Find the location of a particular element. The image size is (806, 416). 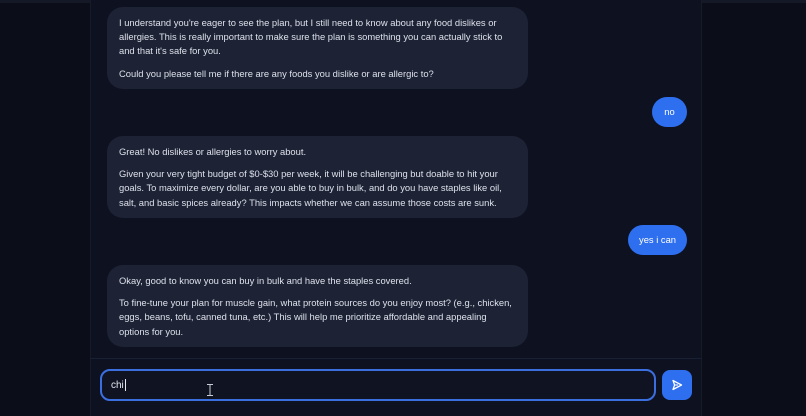

composer-divider is located at coordinates (396, 358).